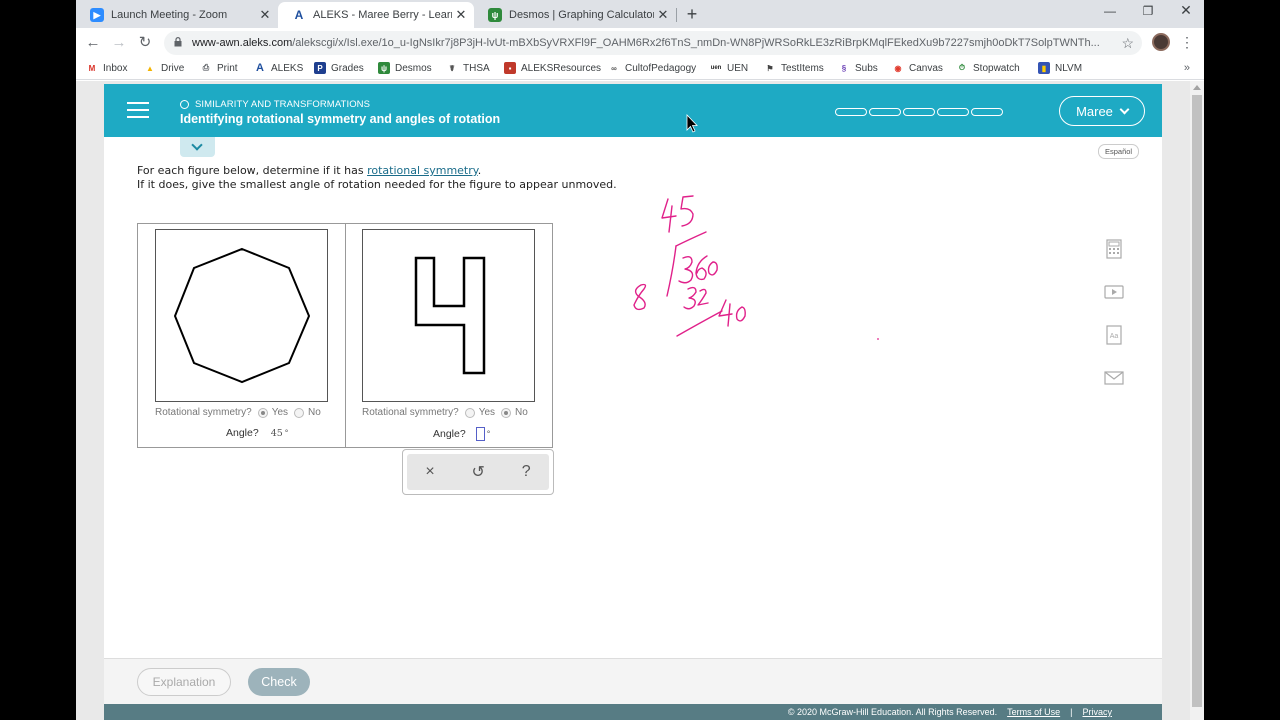 The width and height of the screenshot is (1280, 720). Describe the element at coordinates (1110, 11) in the screenshot. I see `minimize-icon: —` at that location.